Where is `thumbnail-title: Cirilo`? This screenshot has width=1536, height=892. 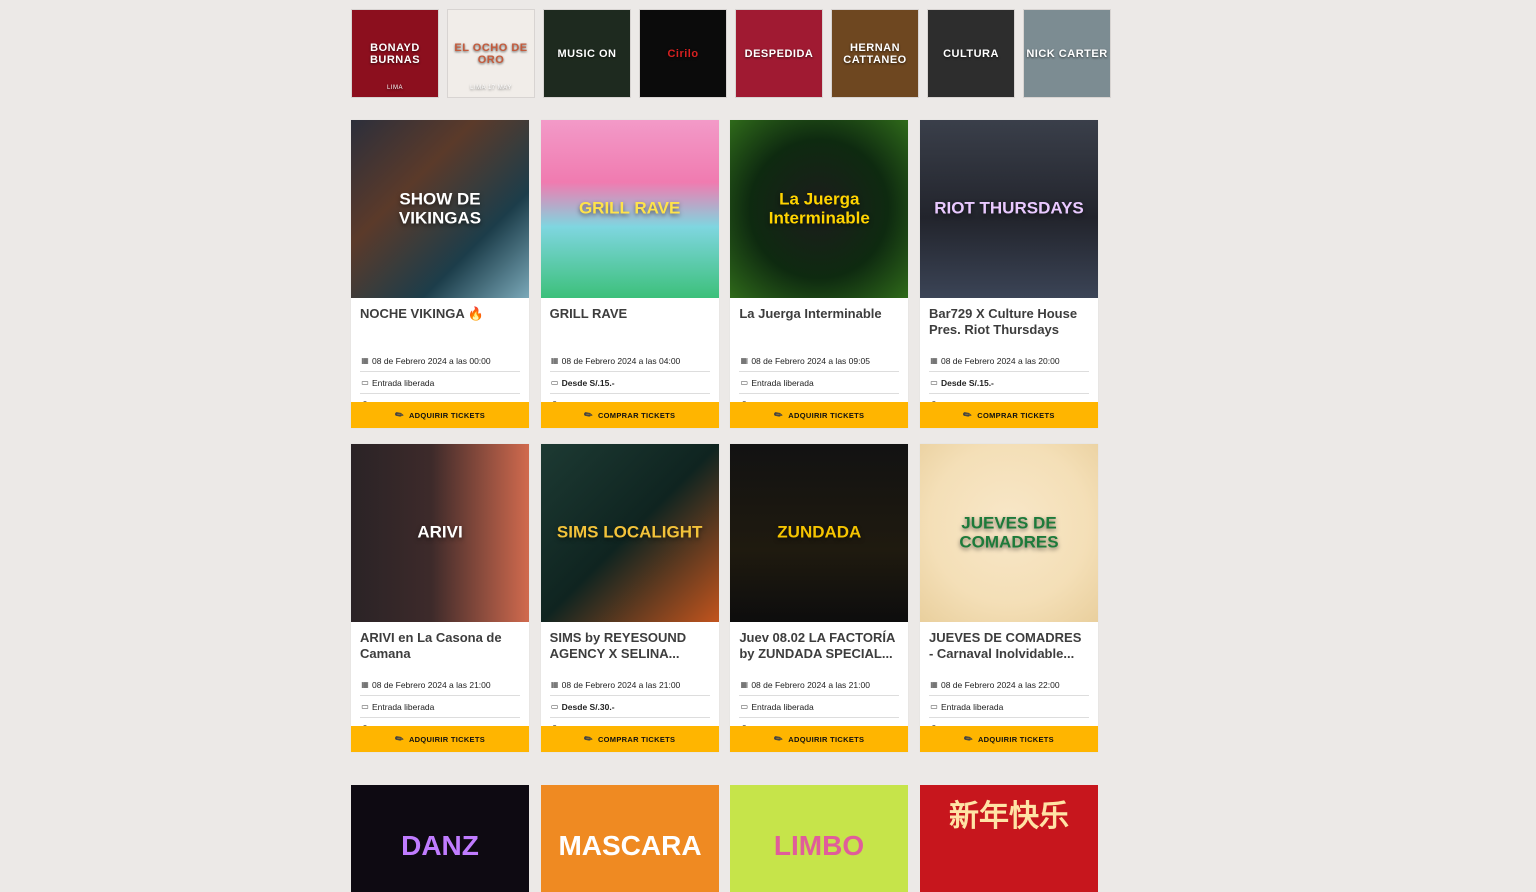 thumbnail-title: Cirilo is located at coordinates (683, 53).